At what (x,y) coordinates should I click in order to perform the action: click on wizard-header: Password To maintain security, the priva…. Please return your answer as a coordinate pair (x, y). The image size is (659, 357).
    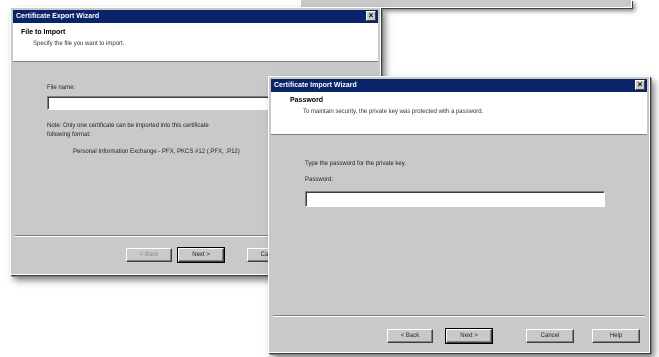
    Looking at the image, I should click on (459, 113).